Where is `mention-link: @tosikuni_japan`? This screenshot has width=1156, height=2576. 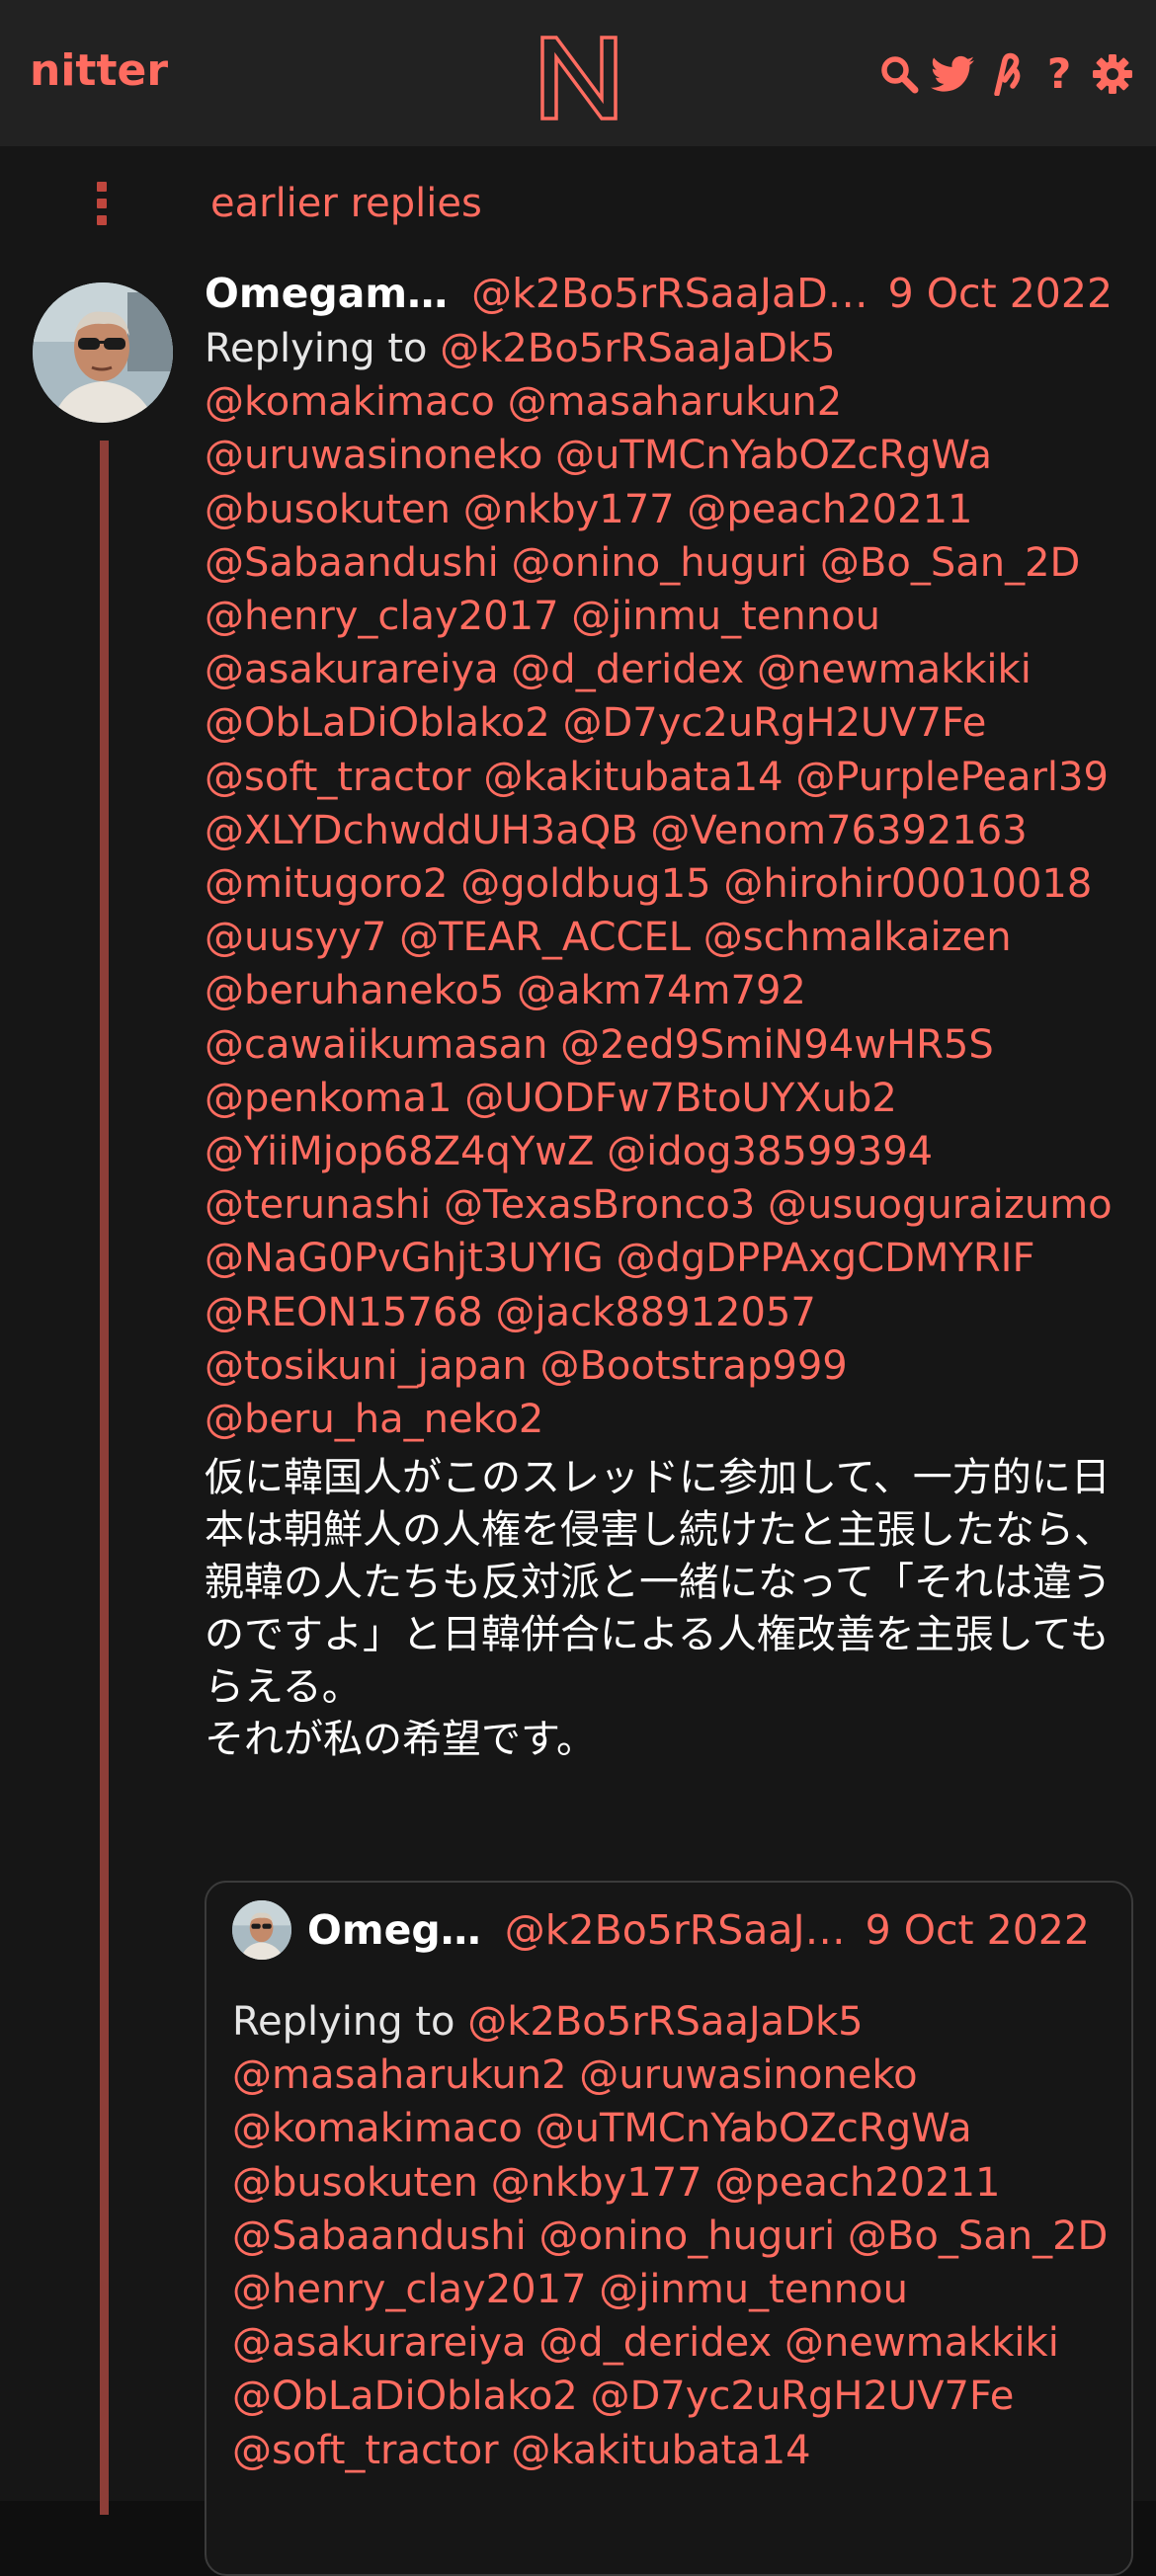 mention-link: @tosikuni_japan is located at coordinates (367, 1366).